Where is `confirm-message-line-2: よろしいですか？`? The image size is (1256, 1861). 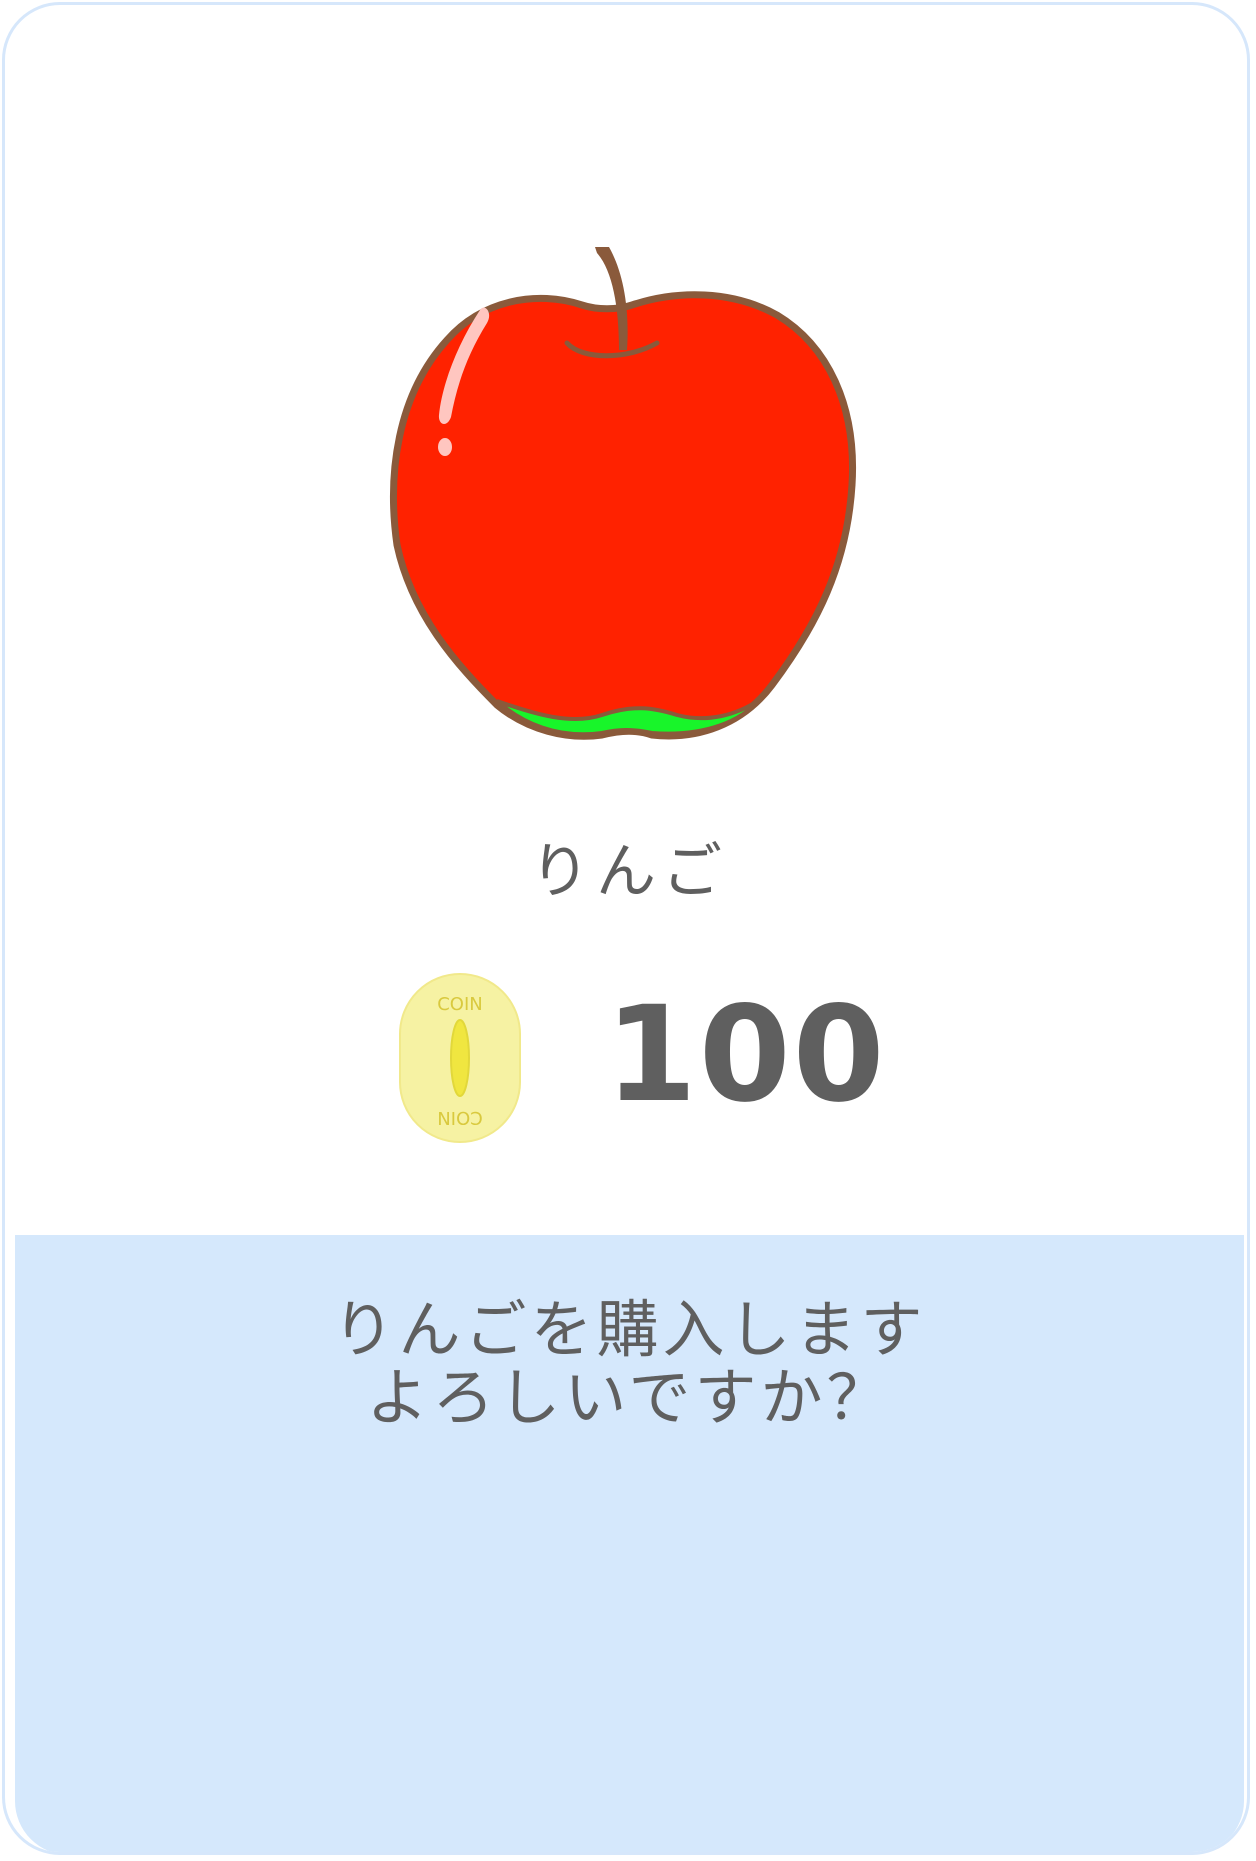 confirm-message-line-2: よろしいですか？ is located at coordinates (629, 1397).